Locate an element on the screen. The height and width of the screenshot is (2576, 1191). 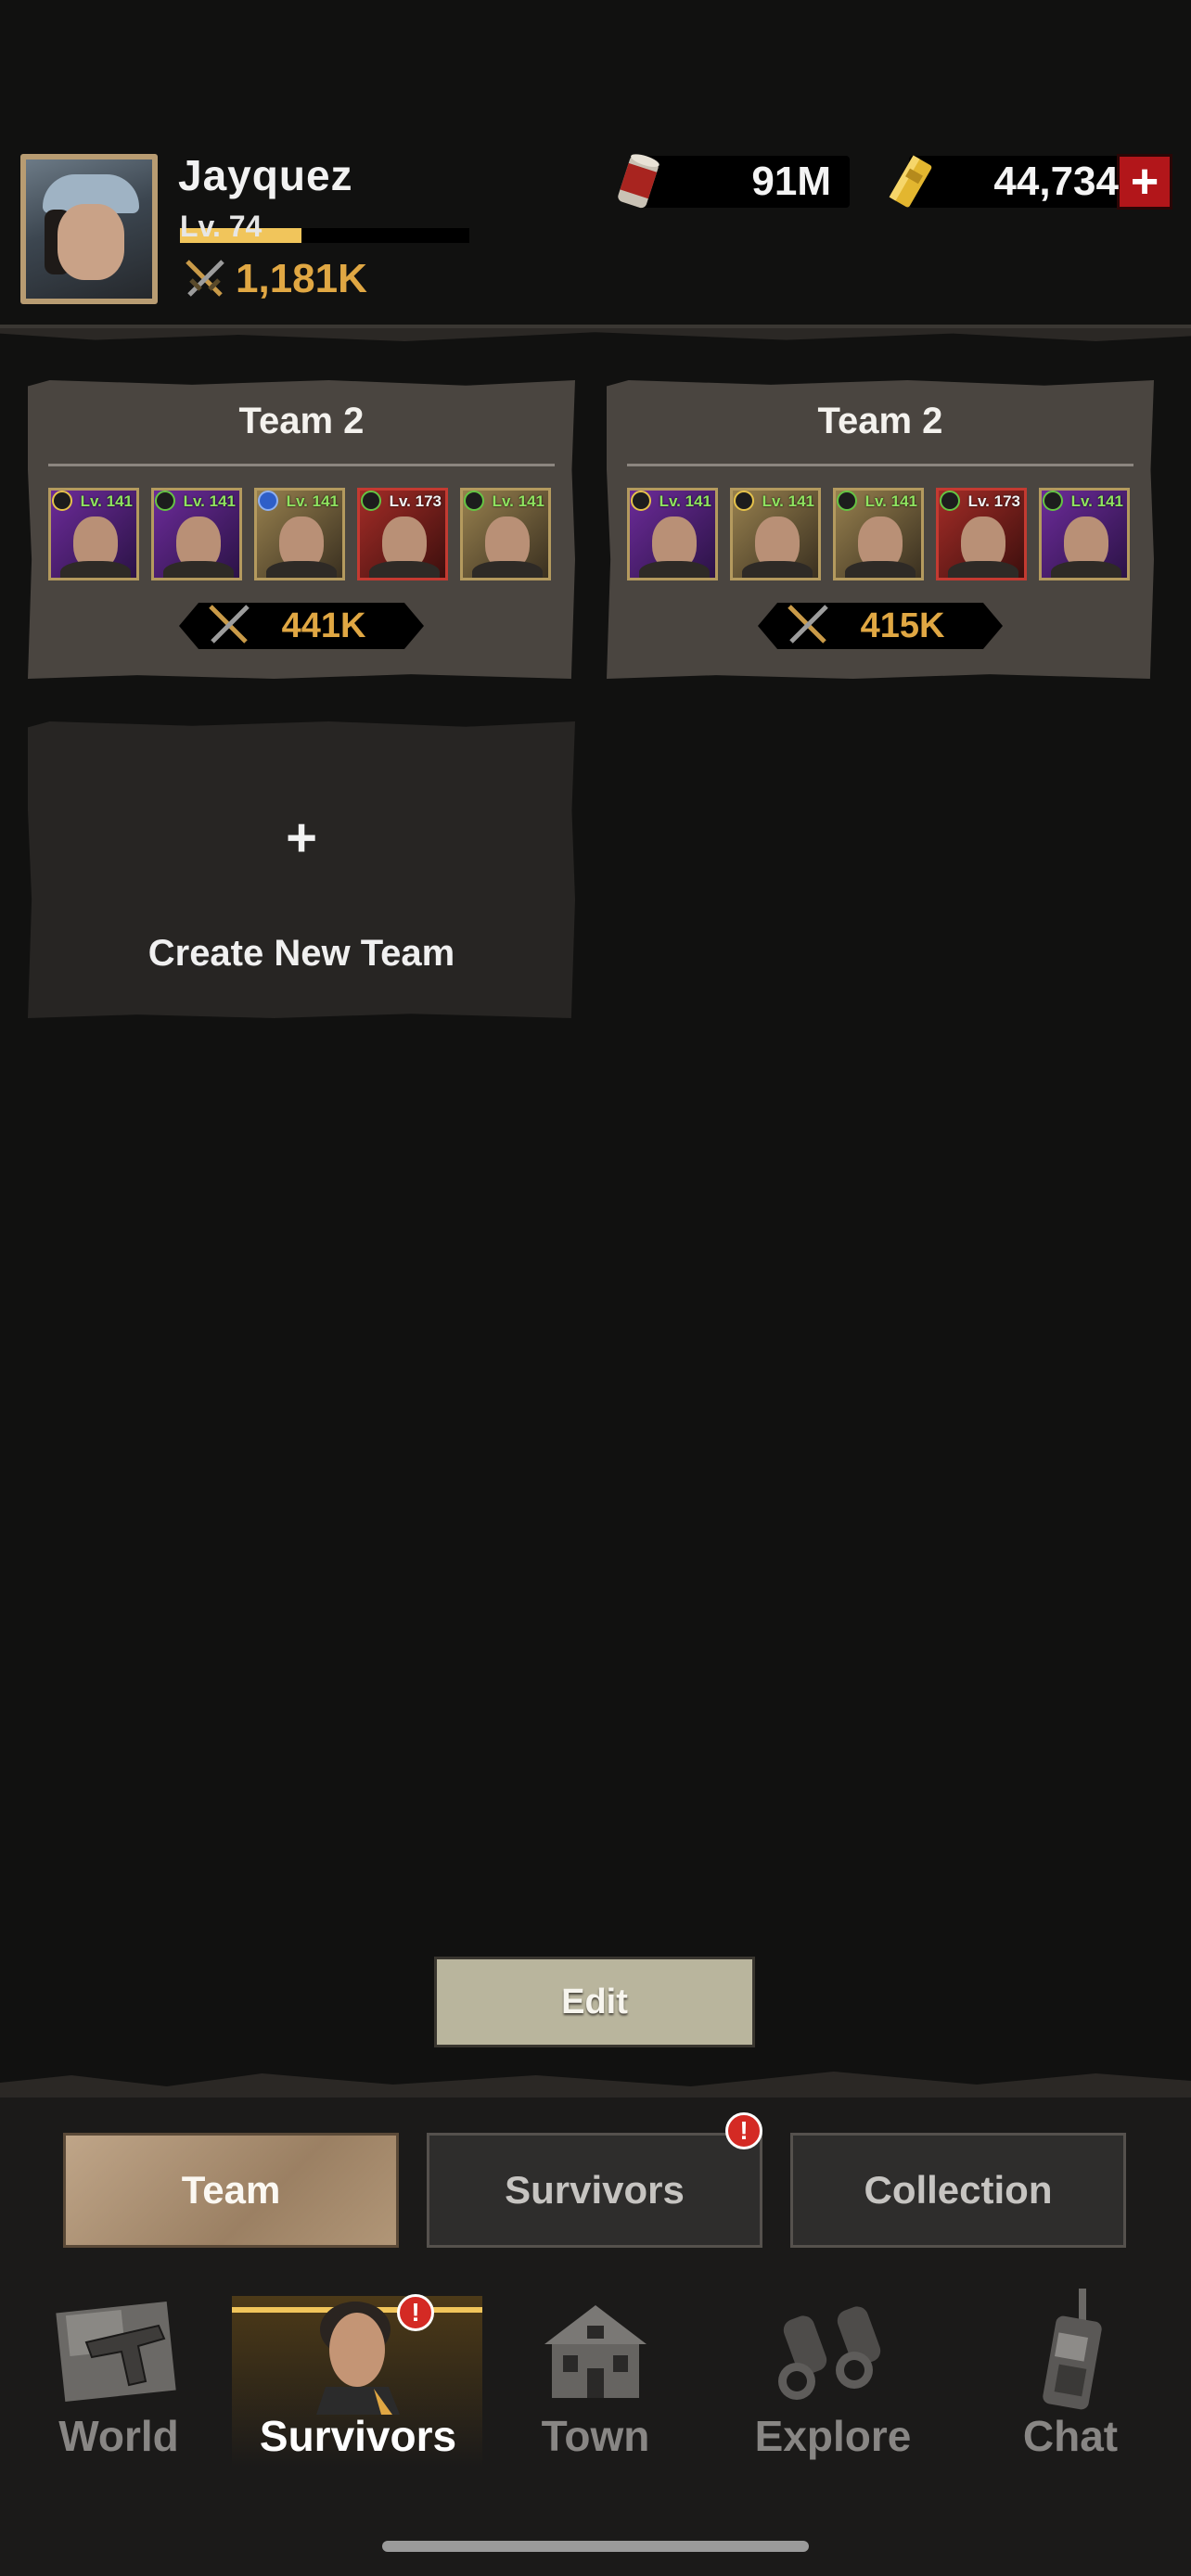
walkie-talkie-icon is located at coordinates (1073, 2350).